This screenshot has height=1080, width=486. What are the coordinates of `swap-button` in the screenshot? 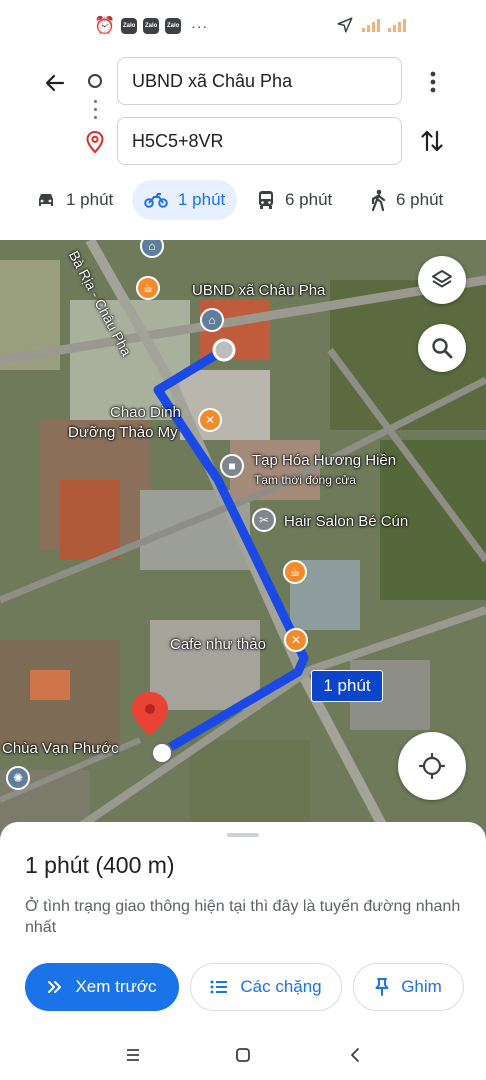 It's located at (432, 141).